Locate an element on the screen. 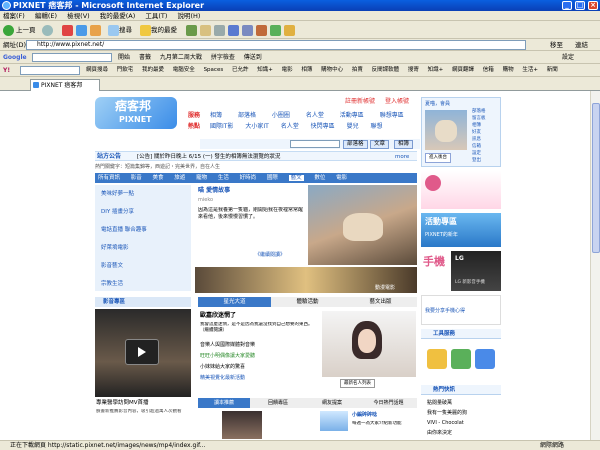 The height and width of the screenshot is (450, 600). google-search-input is located at coordinates (72, 57).